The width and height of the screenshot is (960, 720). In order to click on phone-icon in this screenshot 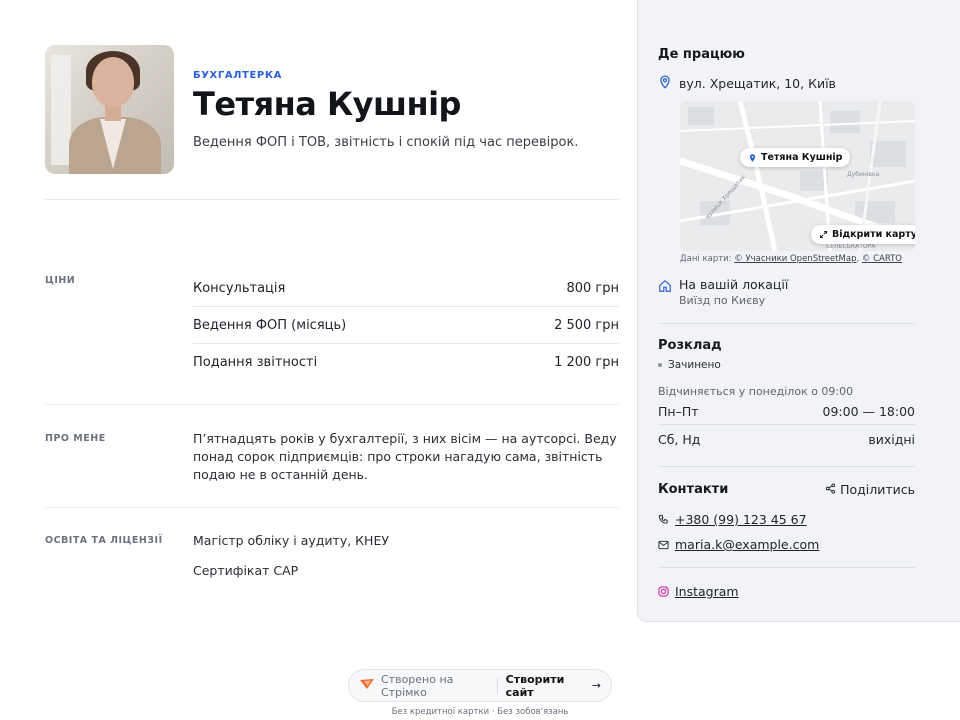, I will do `click(663, 519)`.